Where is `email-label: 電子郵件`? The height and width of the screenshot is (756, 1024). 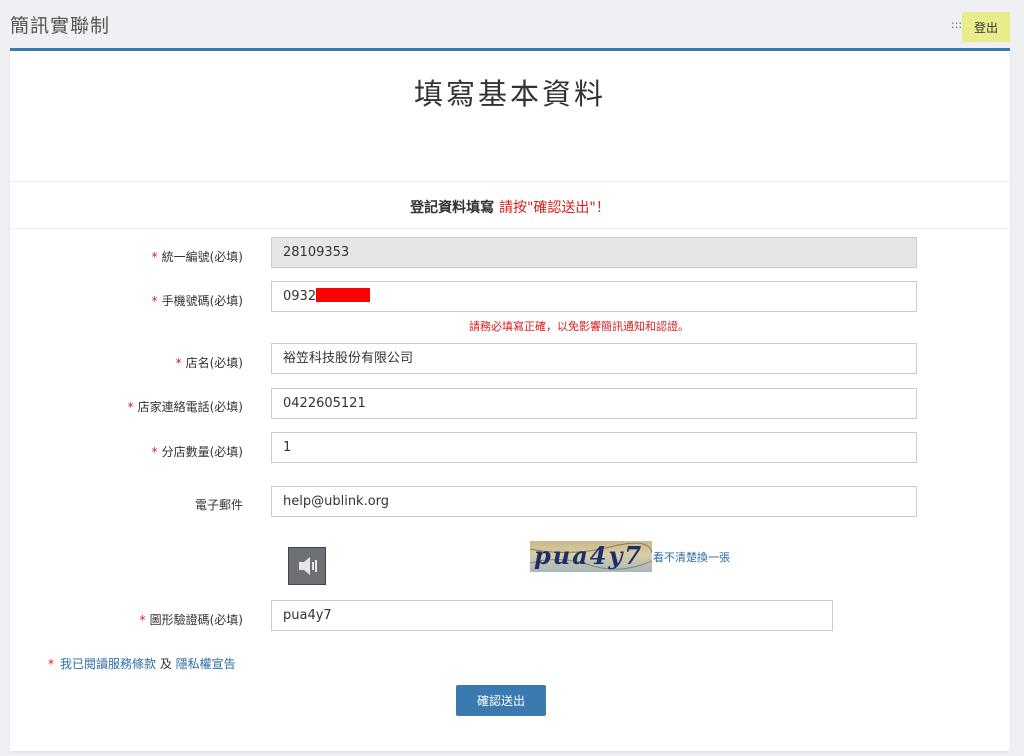 email-label: 電子郵件 is located at coordinates (218, 505).